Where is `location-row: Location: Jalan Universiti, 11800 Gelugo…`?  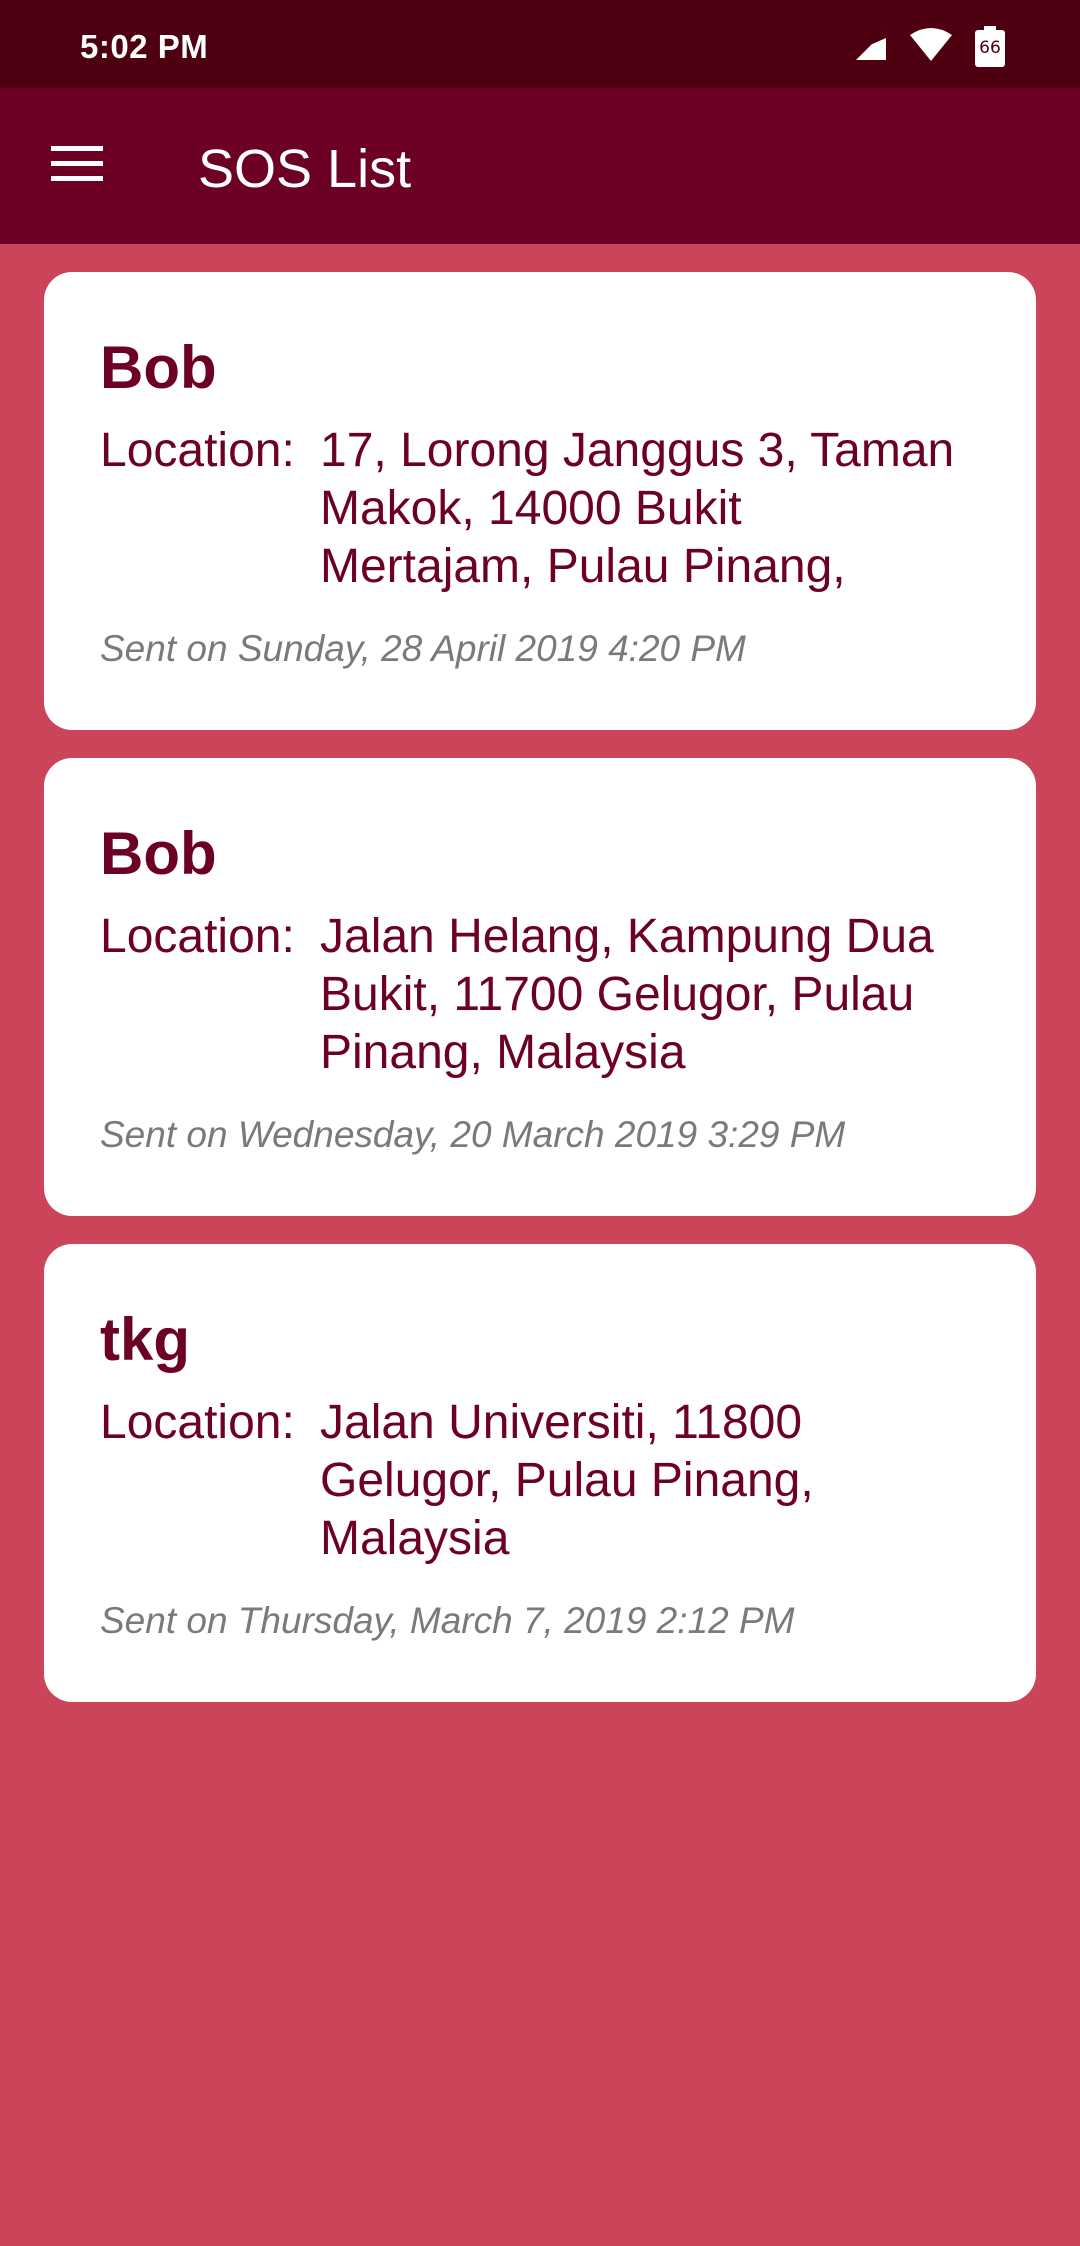
location-row: Location: Jalan Universiti, 11800 Gelugo… is located at coordinates (540, 1481).